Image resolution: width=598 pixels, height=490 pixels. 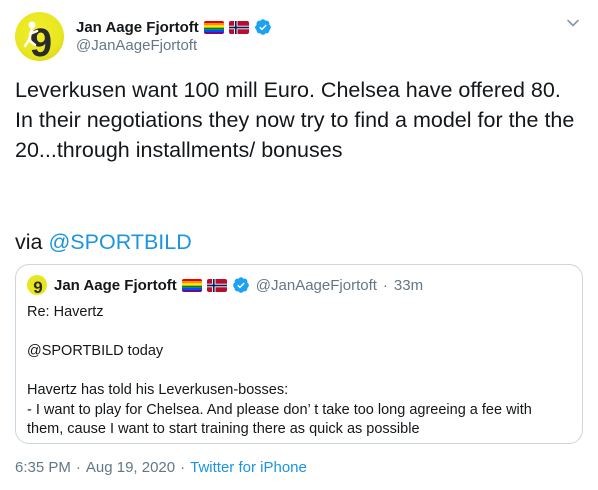 I want to click on via-line: via @SPORTBILD, so click(x=103, y=242).